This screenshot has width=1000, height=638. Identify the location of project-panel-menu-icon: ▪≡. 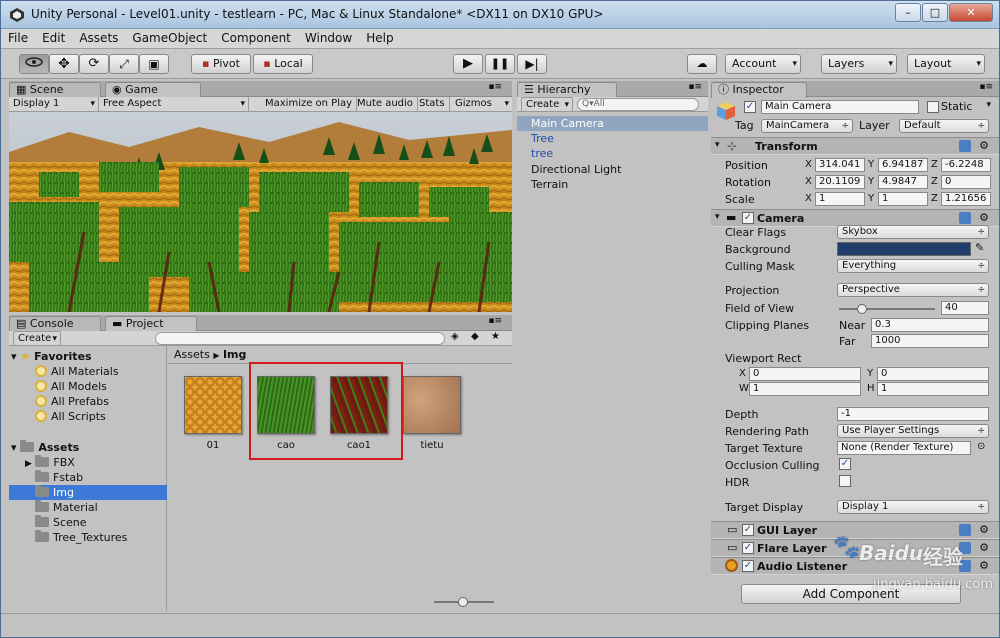
(495, 321).